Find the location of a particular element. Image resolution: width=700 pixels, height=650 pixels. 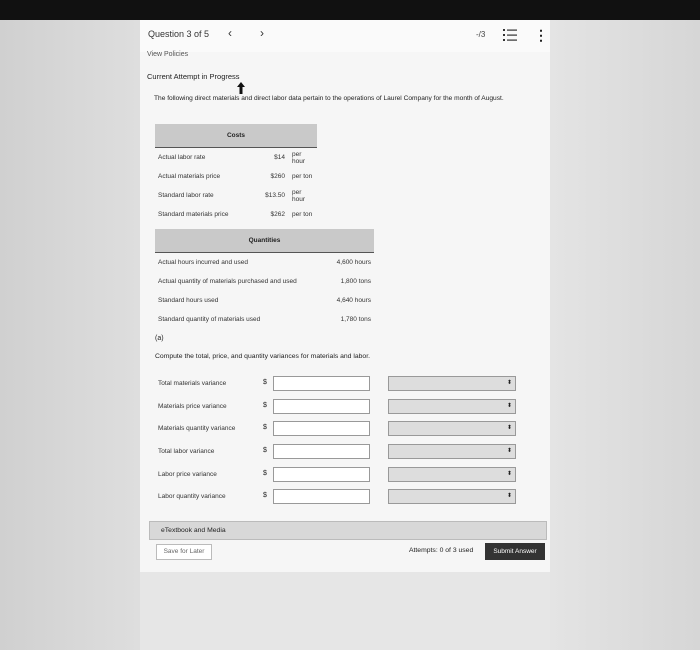

materials-quantity-variance-select: ⬍ is located at coordinates (452, 428).